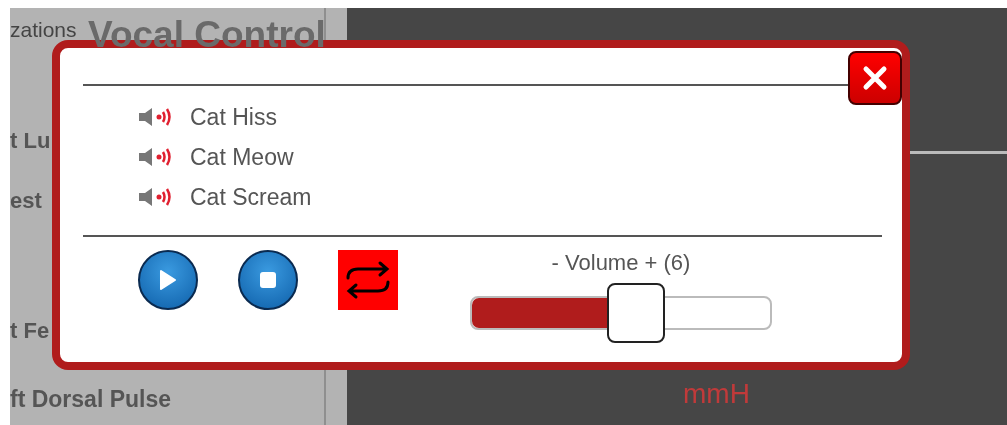 The width and height of the screenshot is (1007, 425). I want to click on close-icon, so click(875, 78).